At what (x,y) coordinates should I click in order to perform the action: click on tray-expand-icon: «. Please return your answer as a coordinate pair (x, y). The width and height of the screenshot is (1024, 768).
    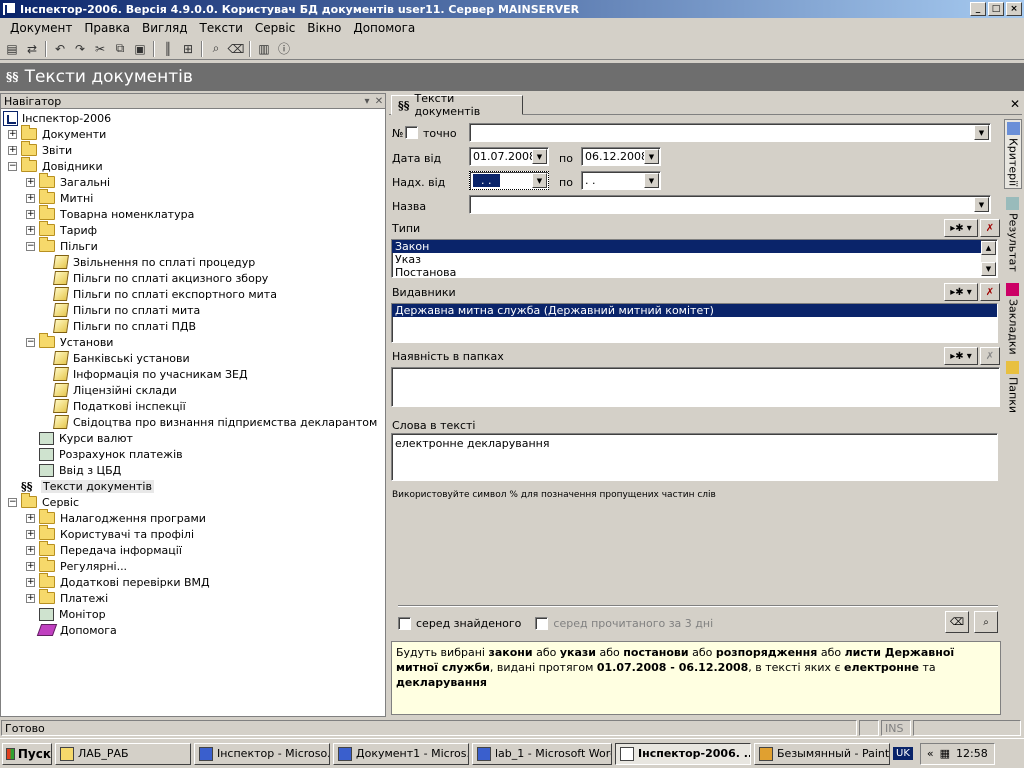
    Looking at the image, I should click on (930, 753).